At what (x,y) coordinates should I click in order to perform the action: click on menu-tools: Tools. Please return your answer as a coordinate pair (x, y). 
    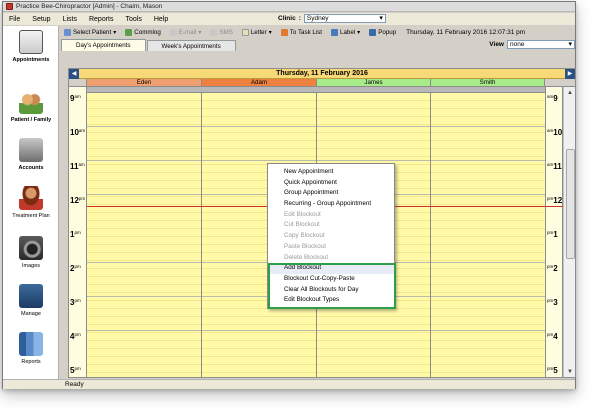
    Looking at the image, I should click on (134, 19).